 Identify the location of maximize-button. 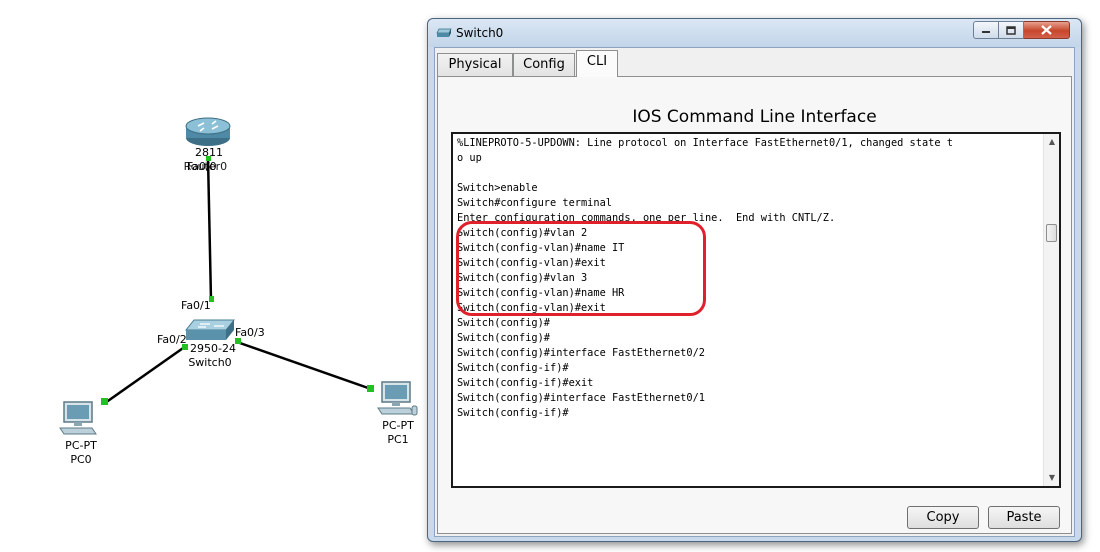
(1011, 30).